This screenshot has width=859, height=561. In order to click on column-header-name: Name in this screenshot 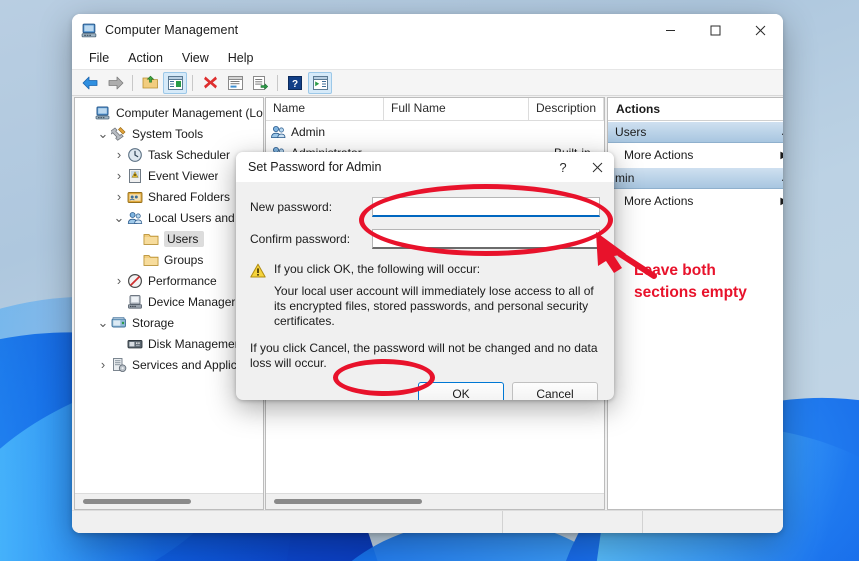, I will do `click(325, 109)`.